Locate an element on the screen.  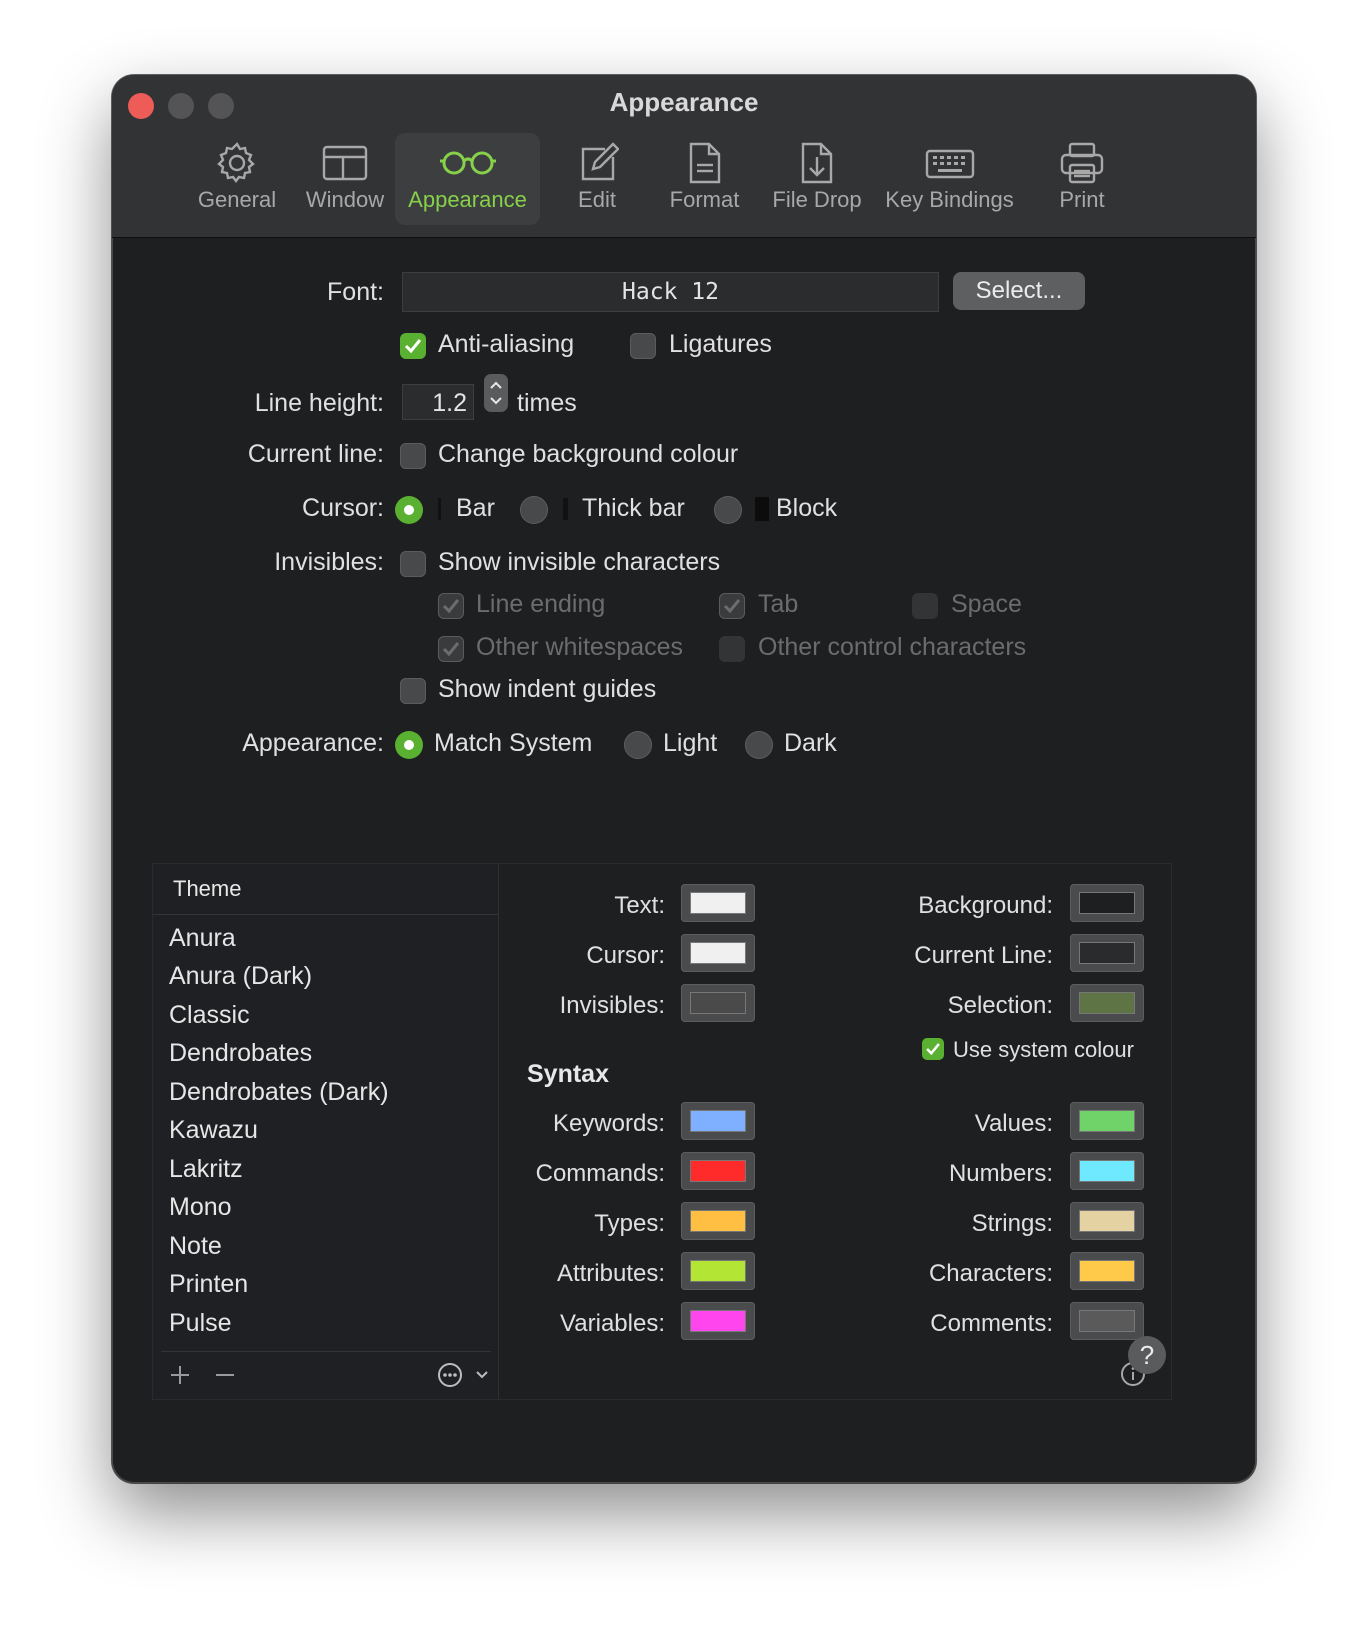
tab-format: Format is located at coordinates (704, 179).